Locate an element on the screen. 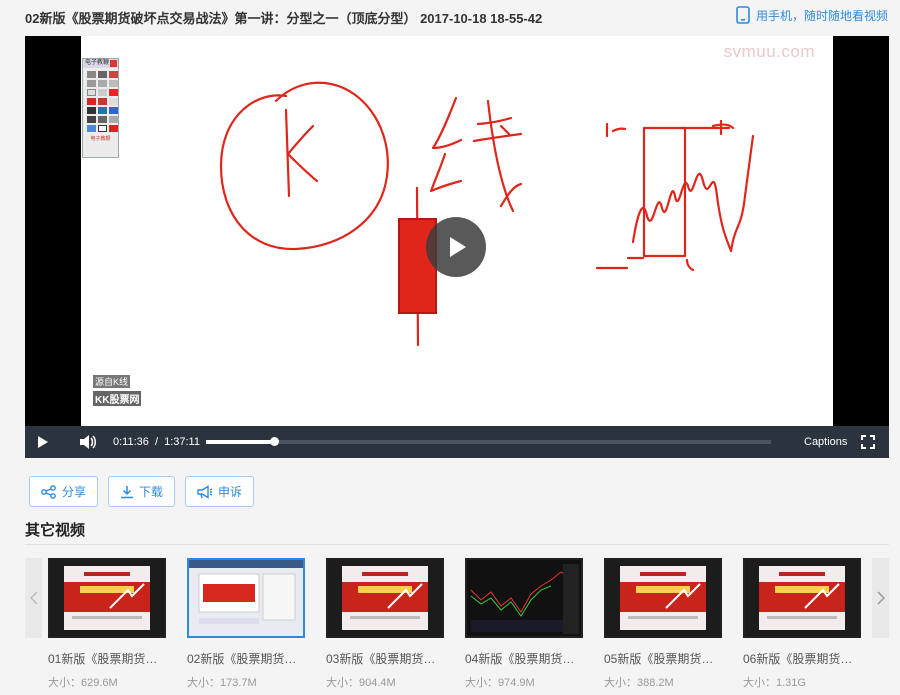 The height and width of the screenshot is (695, 900). progress-handle is located at coordinates (274, 441).